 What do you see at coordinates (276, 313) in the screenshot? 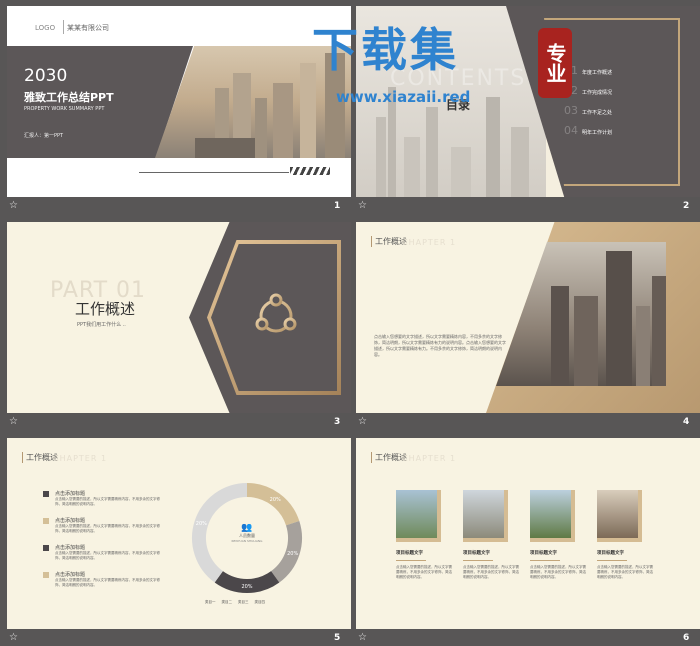
I see `network-icon` at bounding box center [276, 313].